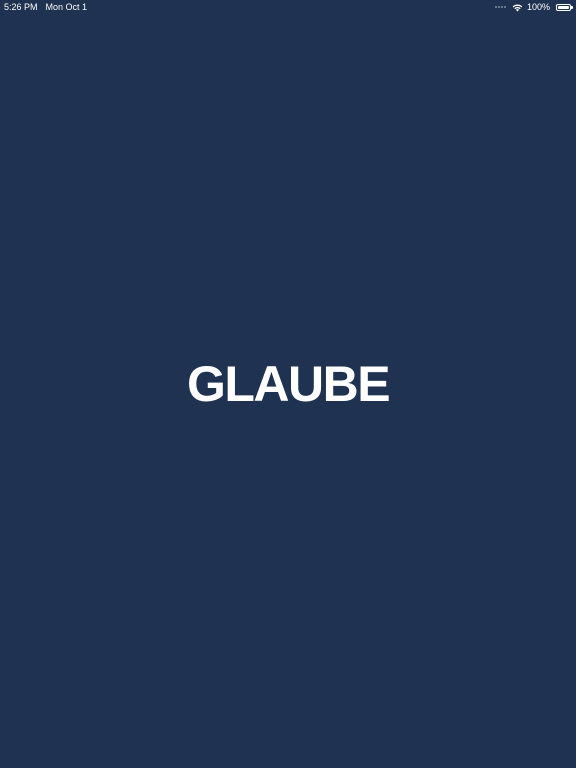 The image size is (576, 768). Describe the element at coordinates (538, 7) in the screenshot. I see `battery-percent: 100%` at that location.